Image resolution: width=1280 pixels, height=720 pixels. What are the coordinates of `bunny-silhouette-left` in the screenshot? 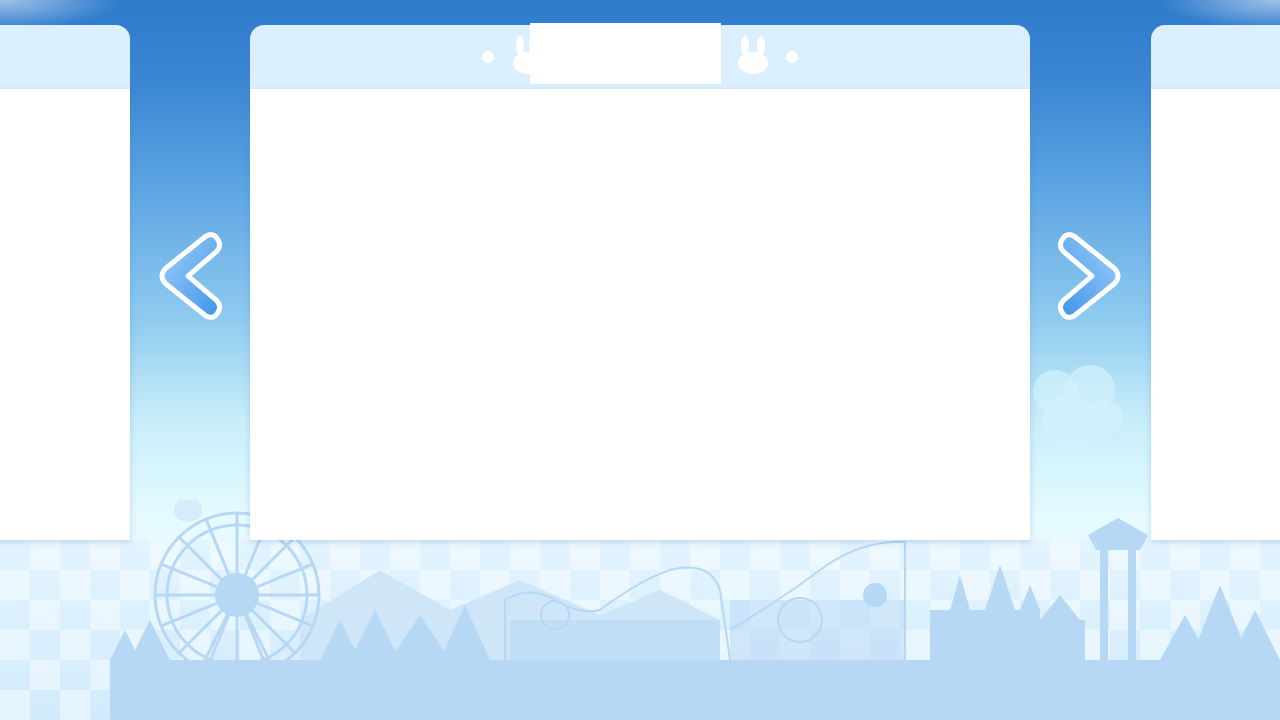 It's located at (188, 511).